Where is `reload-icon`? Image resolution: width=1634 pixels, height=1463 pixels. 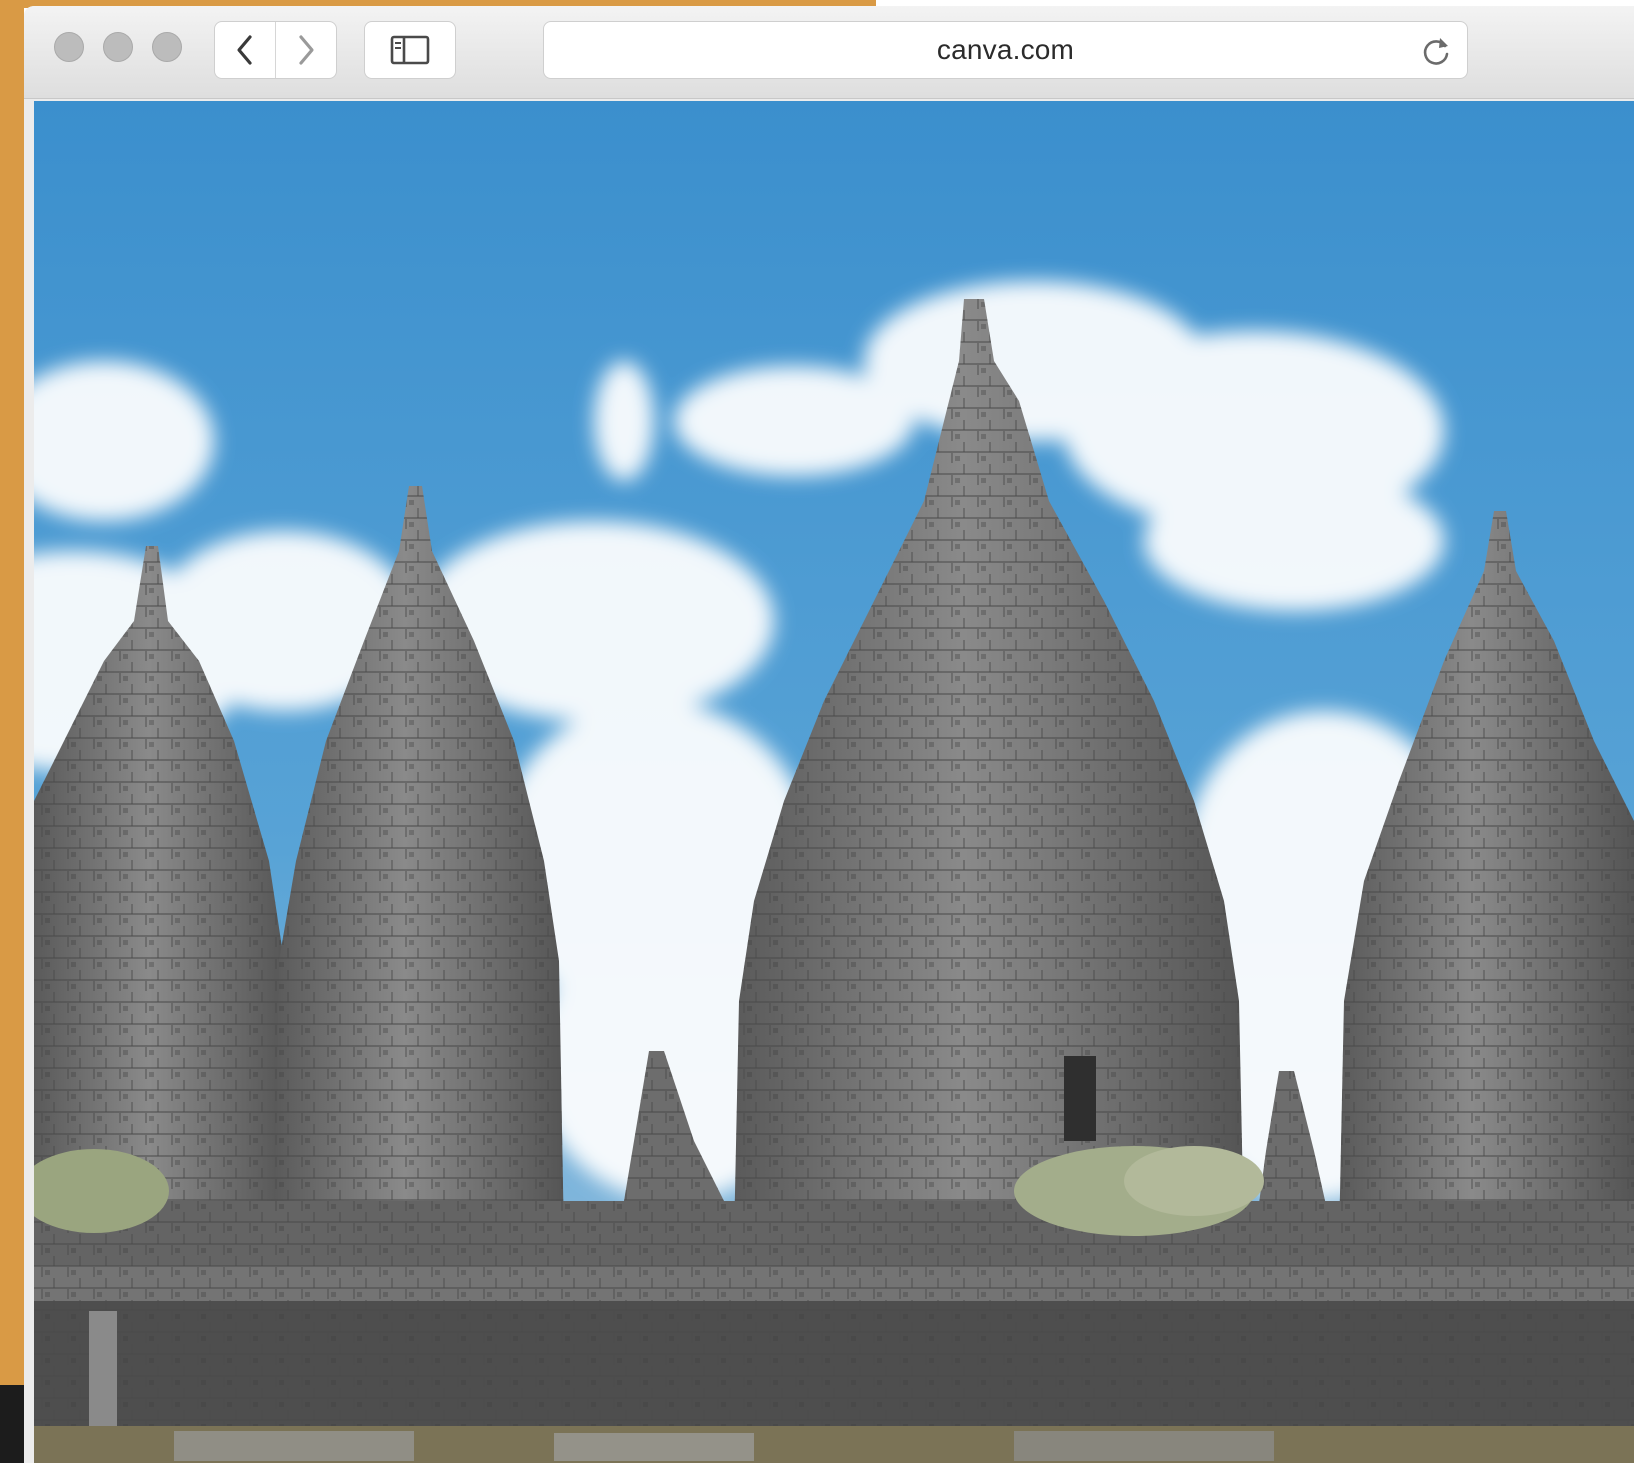 reload-icon is located at coordinates (1436, 51).